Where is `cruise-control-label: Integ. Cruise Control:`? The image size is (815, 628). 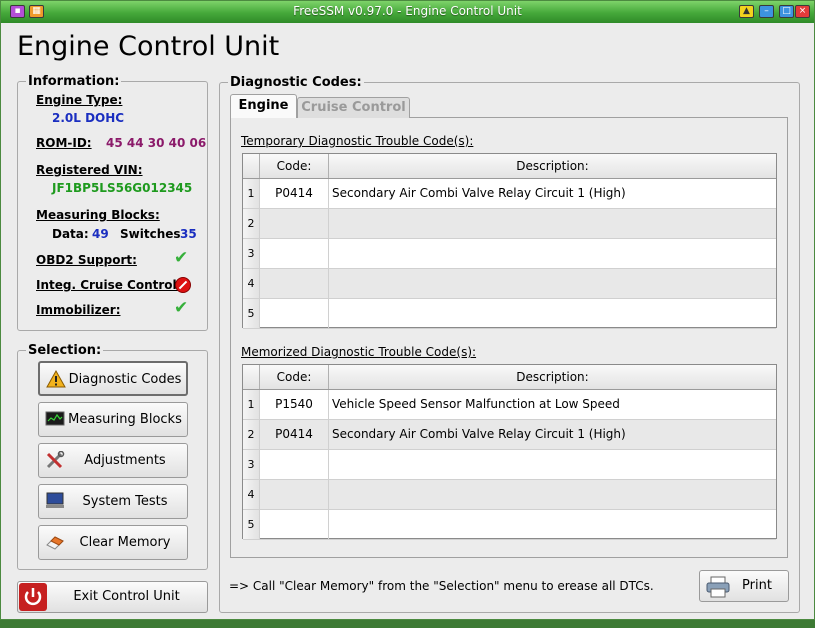
cruise-control-label: Integ. Cruise Control: is located at coordinates (109, 285).